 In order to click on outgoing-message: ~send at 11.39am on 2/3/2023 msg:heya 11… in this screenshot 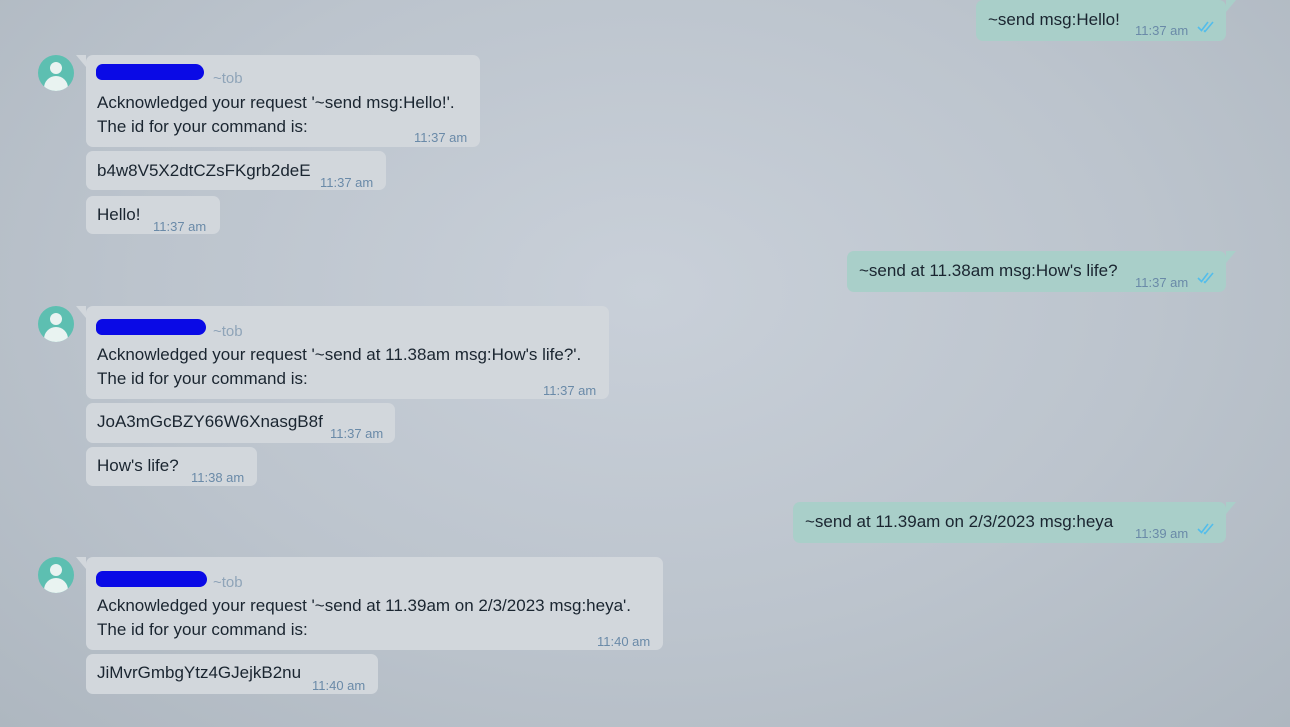, I will do `click(1009, 522)`.